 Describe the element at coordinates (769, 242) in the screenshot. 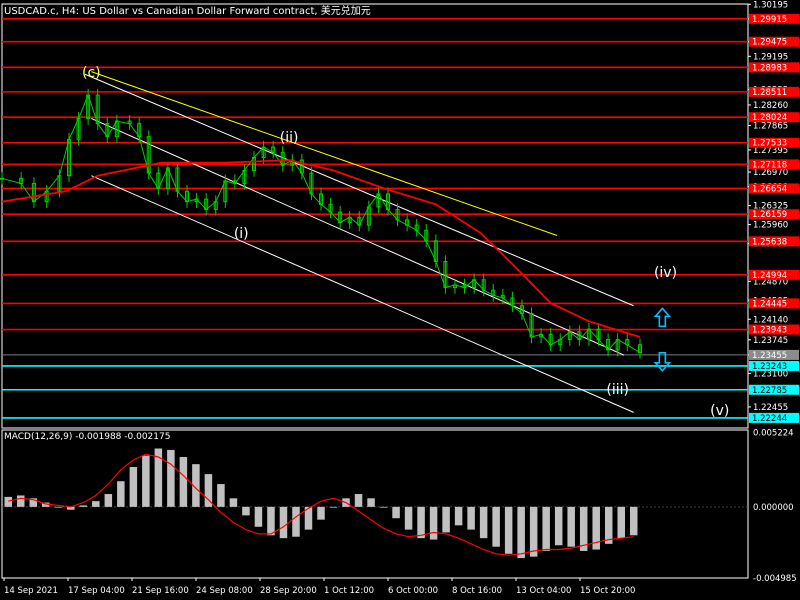

I see `resistance-level-label: 1.25638` at that location.